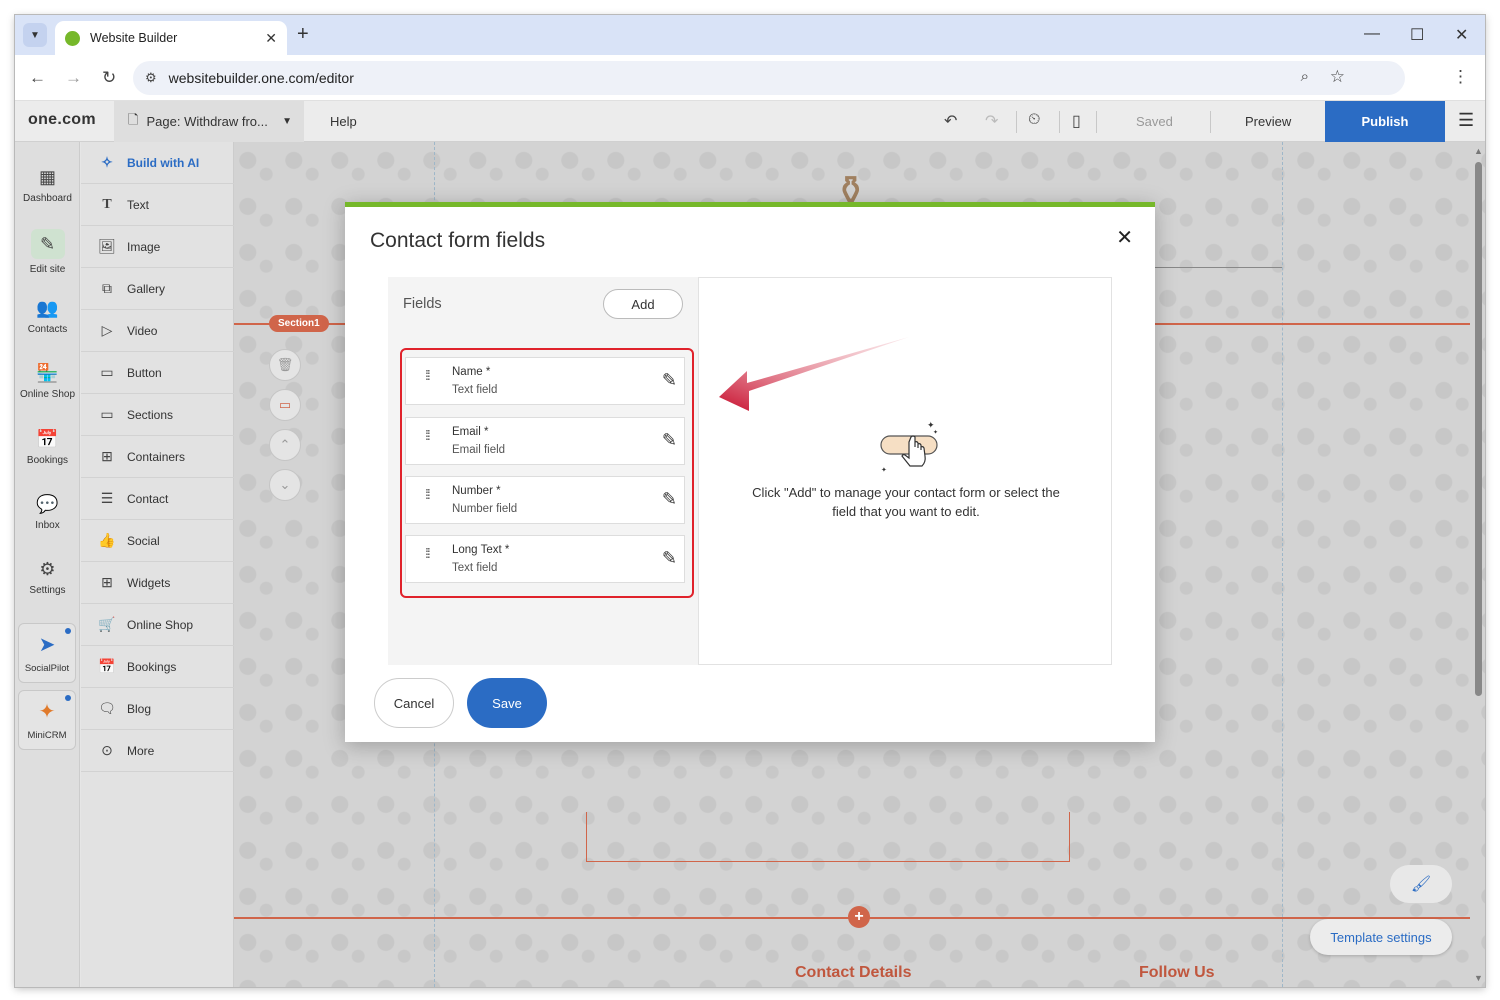 The image size is (1500, 1000). What do you see at coordinates (285, 445) in the screenshot?
I see `move-up-icon: ⌃` at bounding box center [285, 445].